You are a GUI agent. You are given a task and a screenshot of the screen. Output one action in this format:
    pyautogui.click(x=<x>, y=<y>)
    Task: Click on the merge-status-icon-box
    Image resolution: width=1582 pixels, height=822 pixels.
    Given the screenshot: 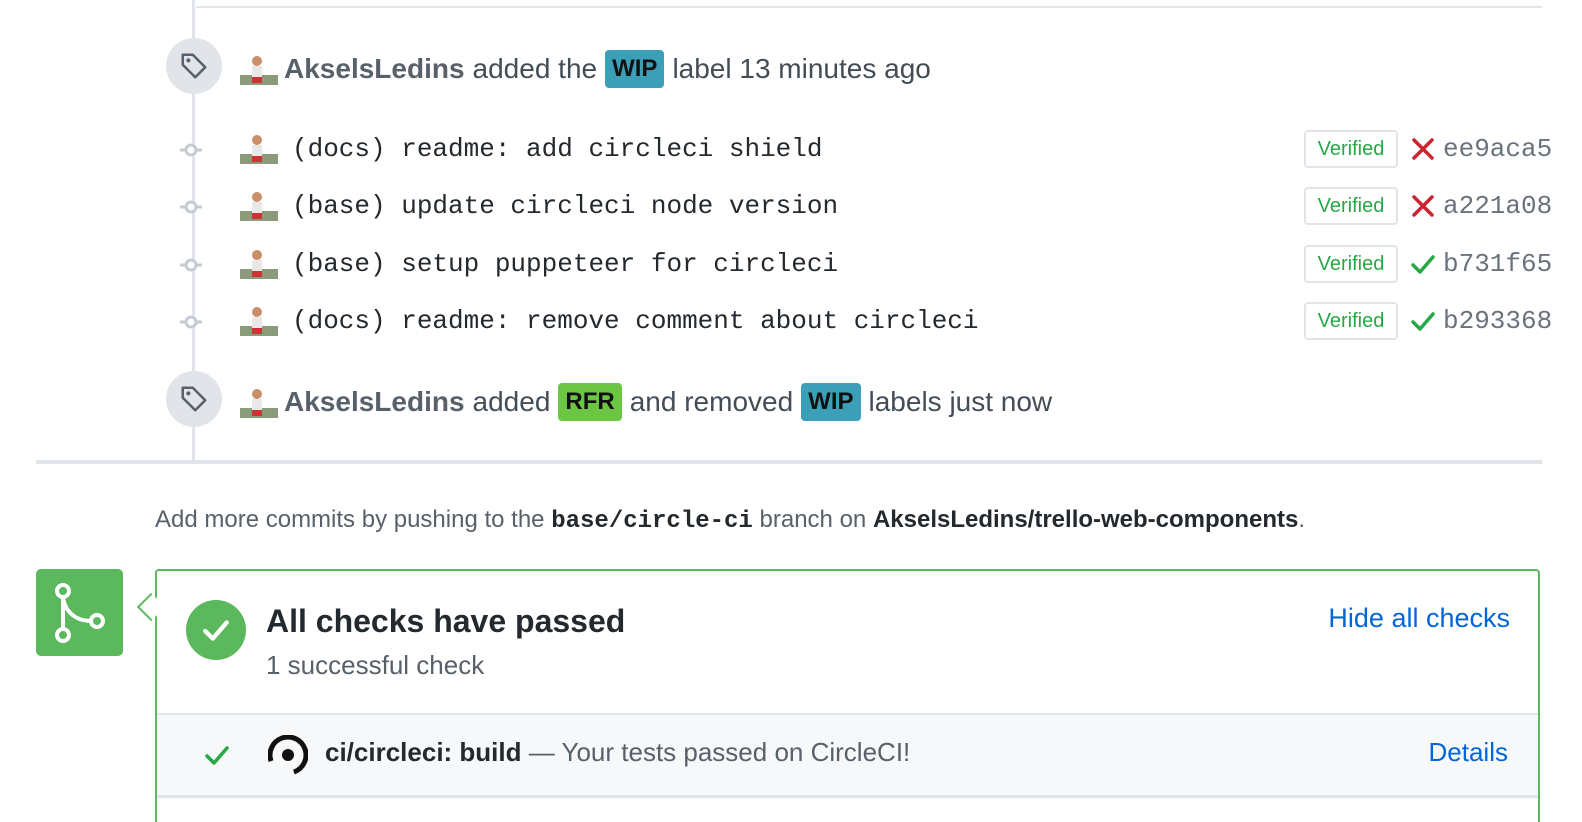 What is the action you would take?
    pyautogui.click(x=79, y=612)
    